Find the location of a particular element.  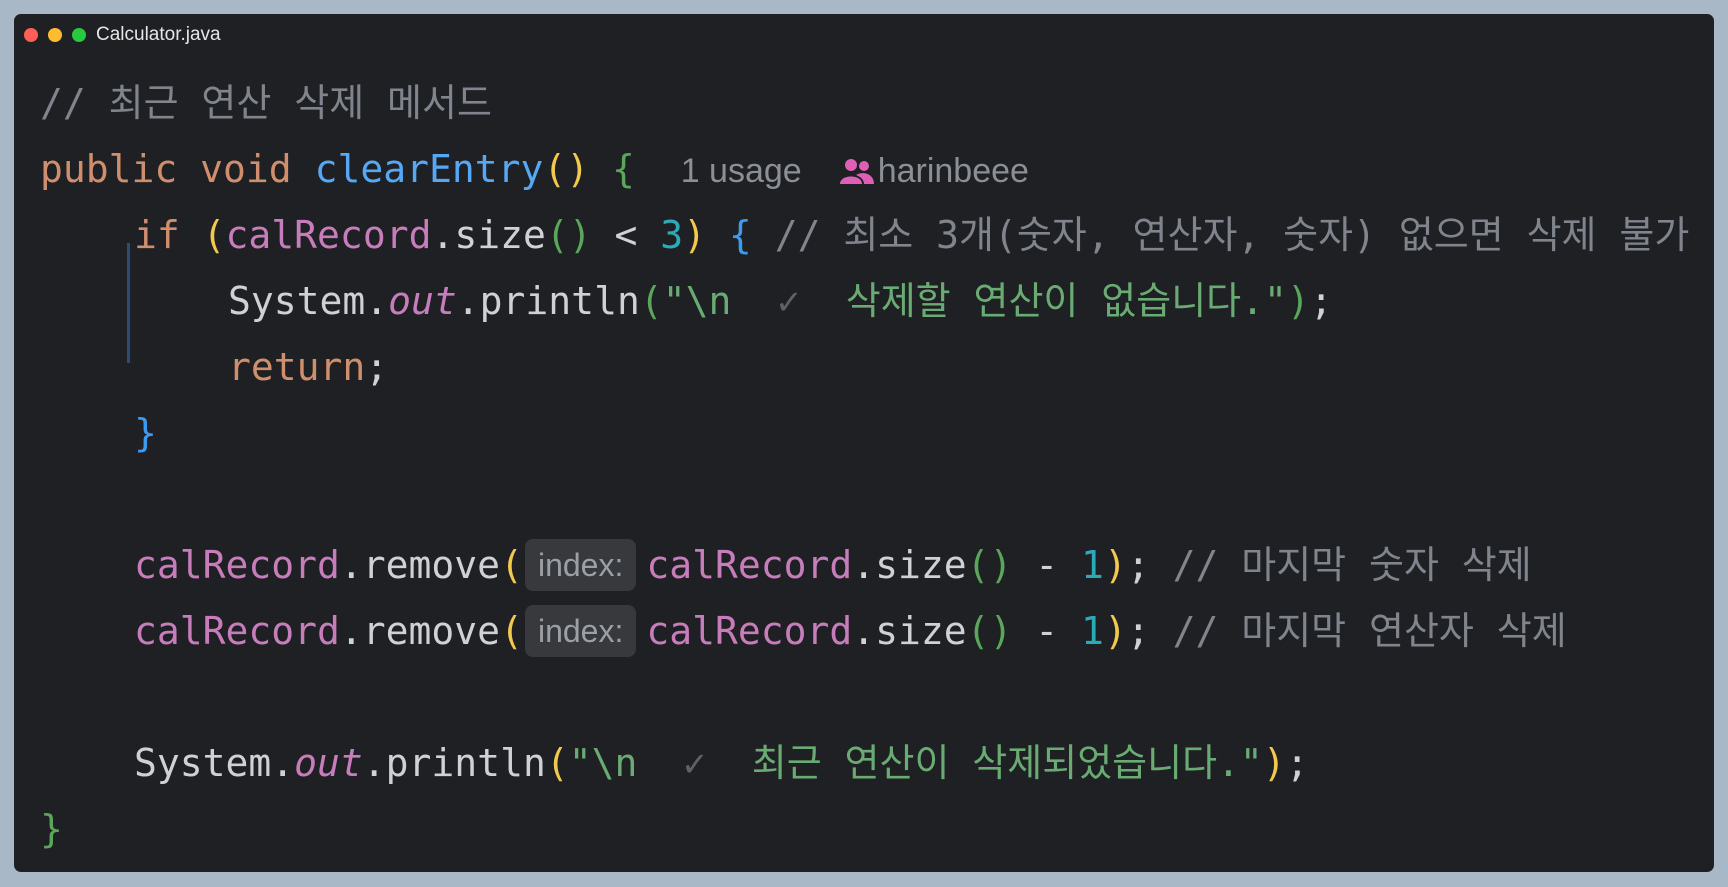

keyword-public: public is located at coordinates (109, 169).